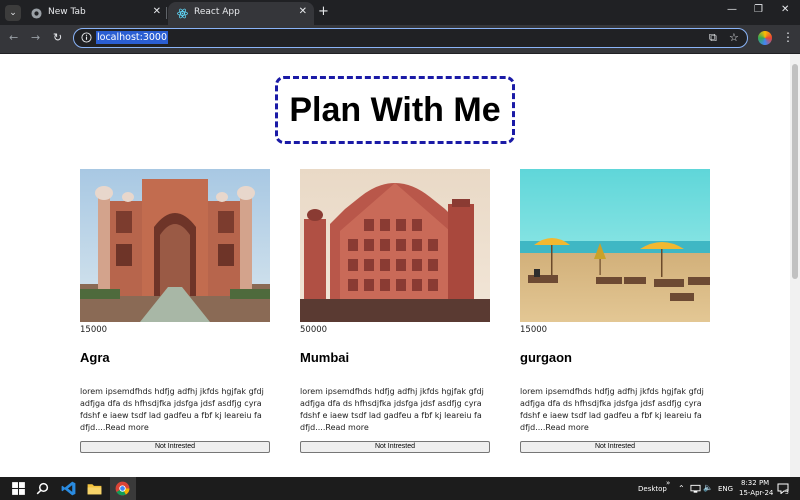 The height and width of the screenshot is (500, 800). I want to click on tab-react-app: React App ✕, so click(241, 13).